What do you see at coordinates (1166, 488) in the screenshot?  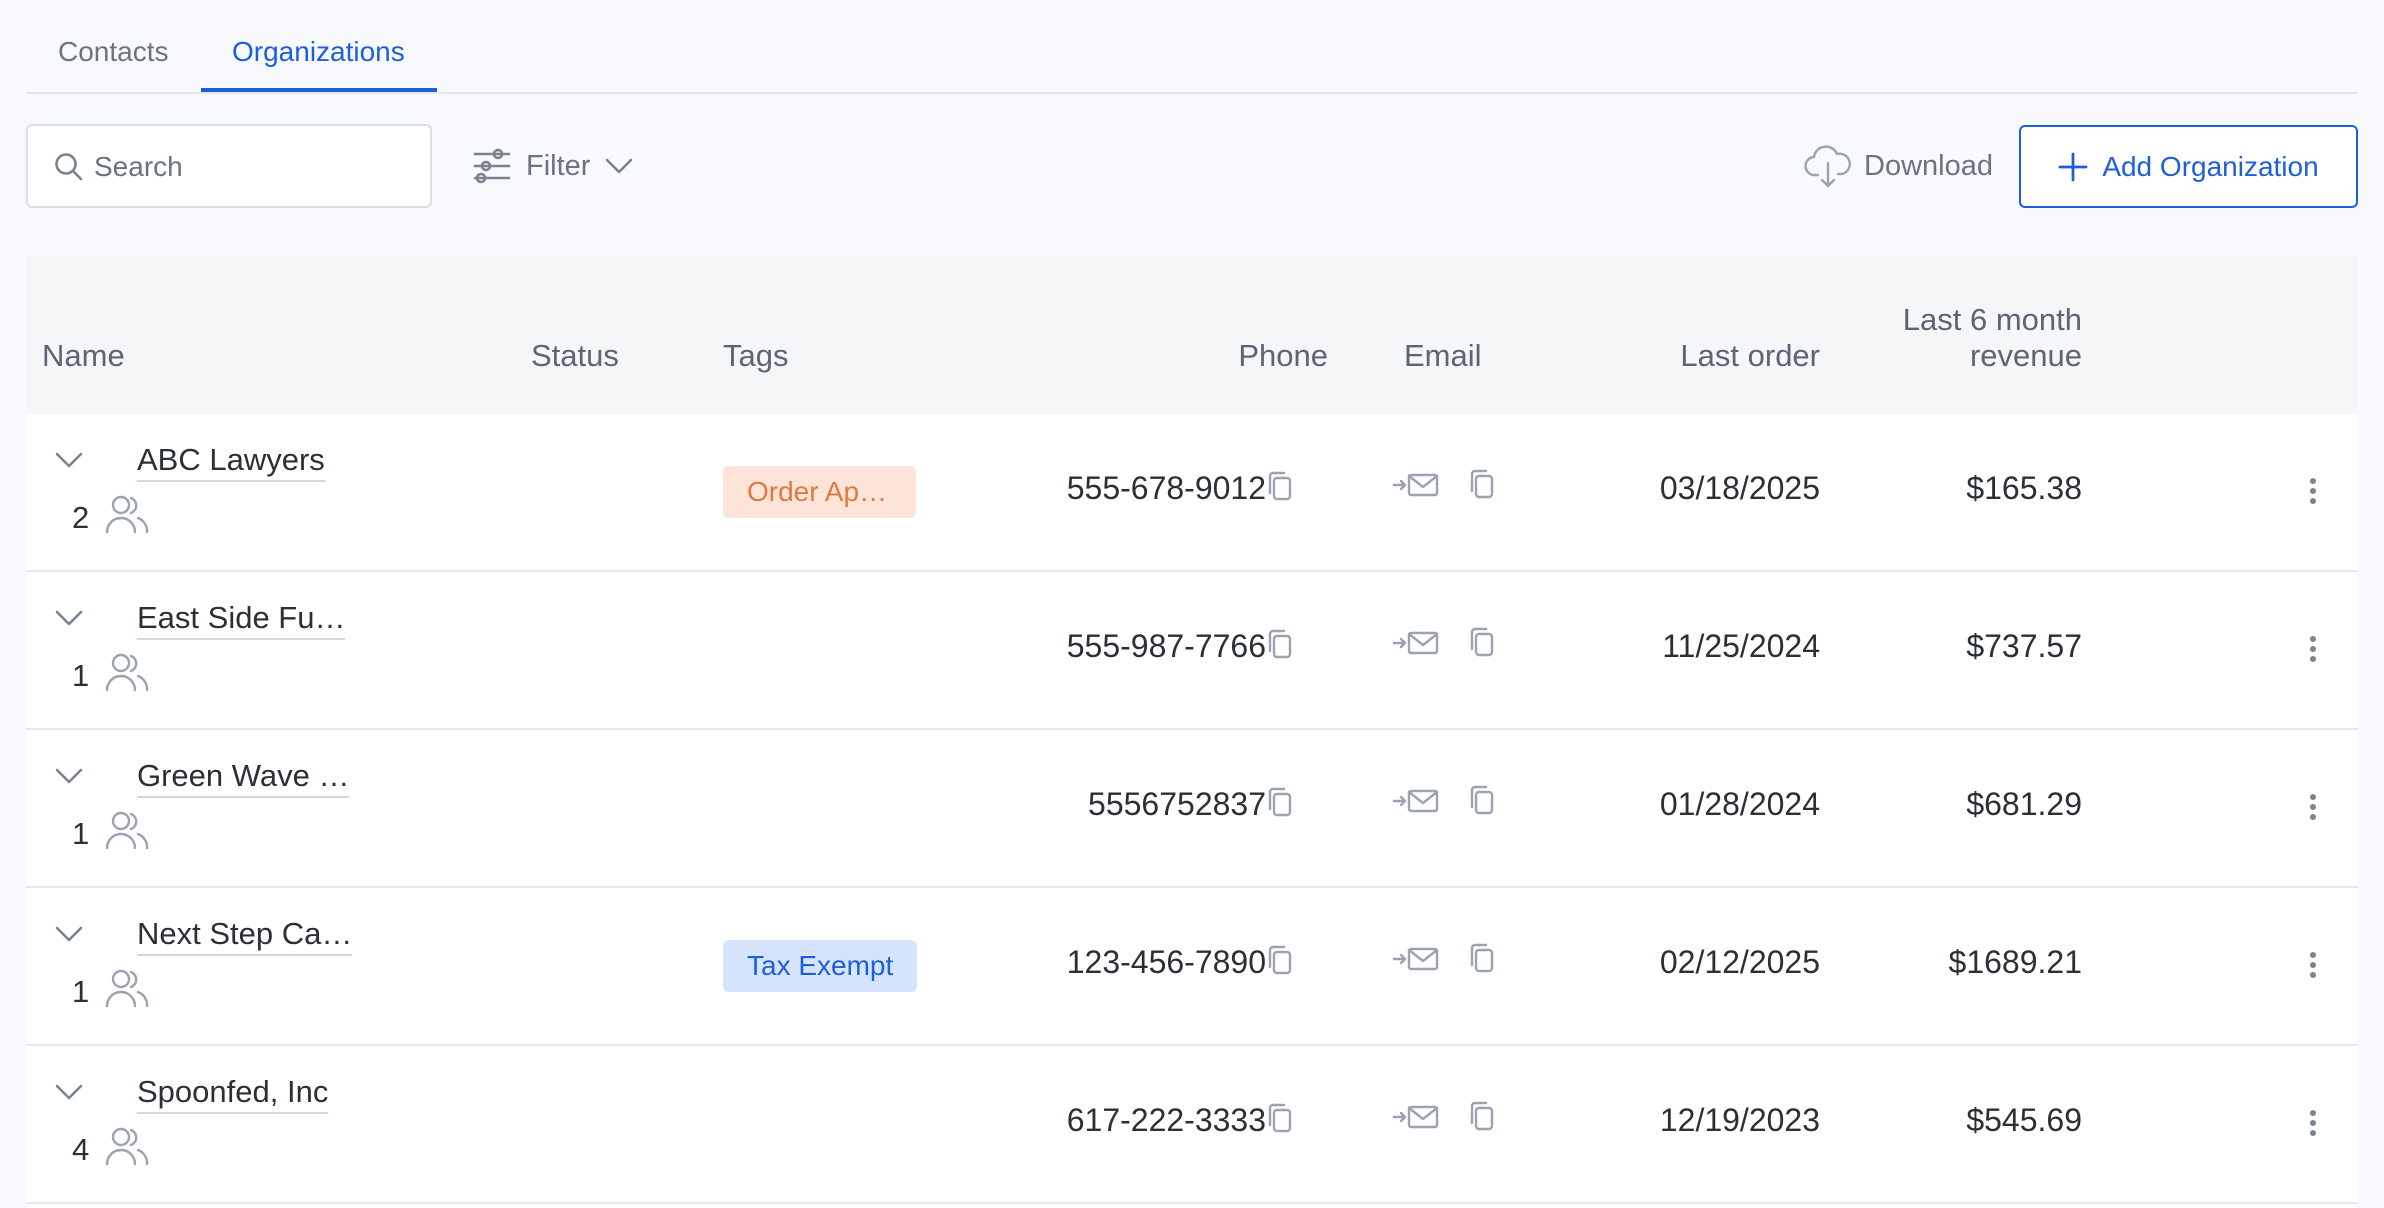 I see `phone-number: 555-678-9012` at bounding box center [1166, 488].